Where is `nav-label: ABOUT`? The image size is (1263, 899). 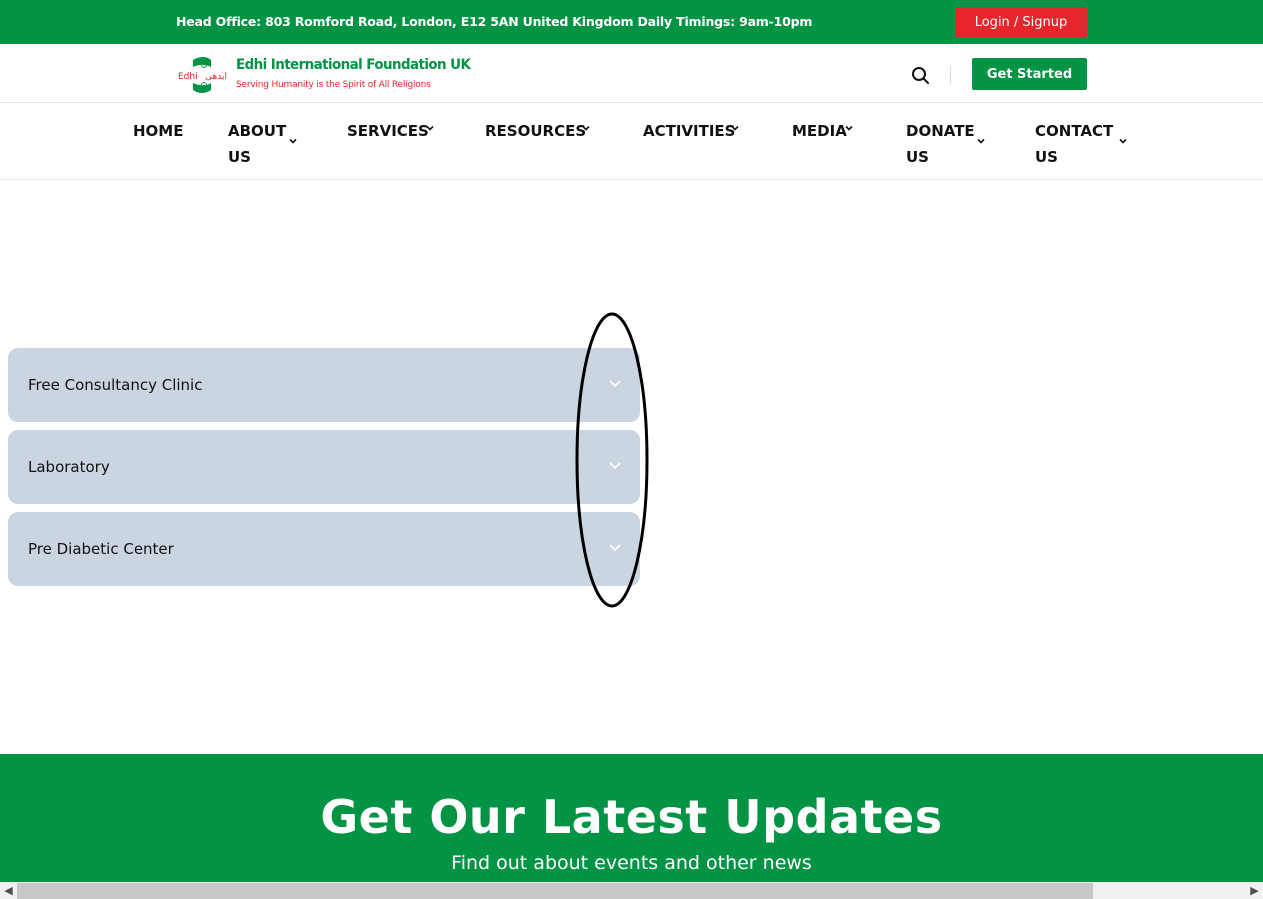
nav-label: ABOUT is located at coordinates (257, 131).